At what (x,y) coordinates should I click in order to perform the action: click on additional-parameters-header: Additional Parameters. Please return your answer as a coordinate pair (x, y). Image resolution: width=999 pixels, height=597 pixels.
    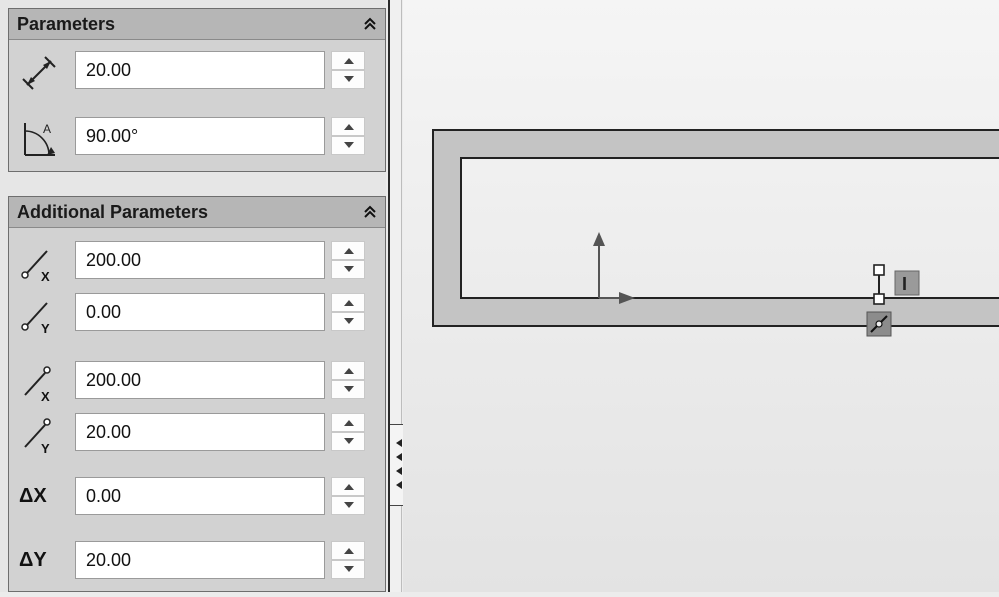
    Looking at the image, I should click on (197, 212).